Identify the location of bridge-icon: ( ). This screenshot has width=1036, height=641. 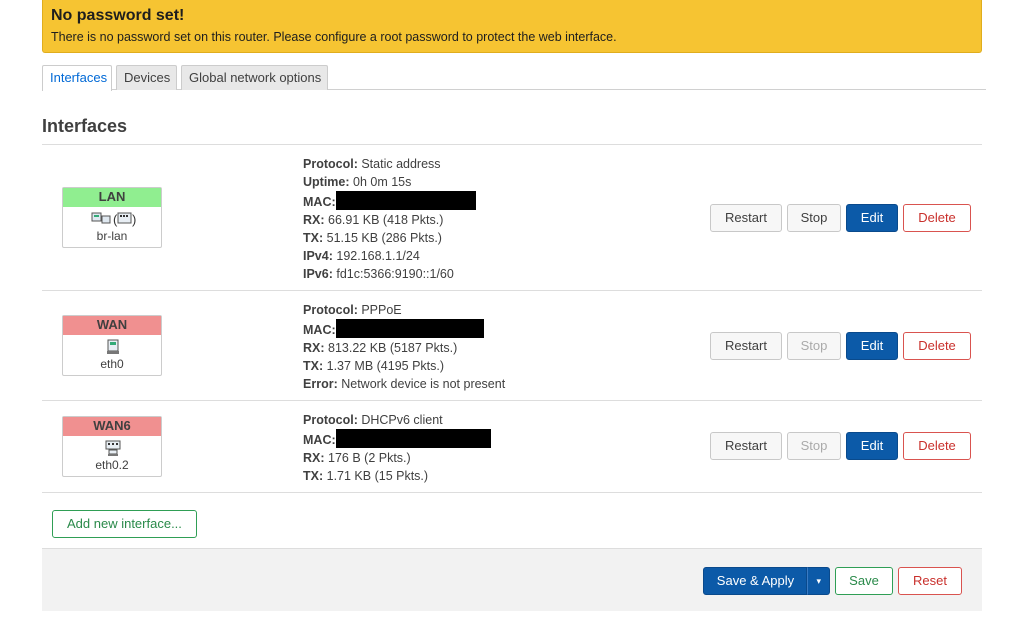
(113, 219).